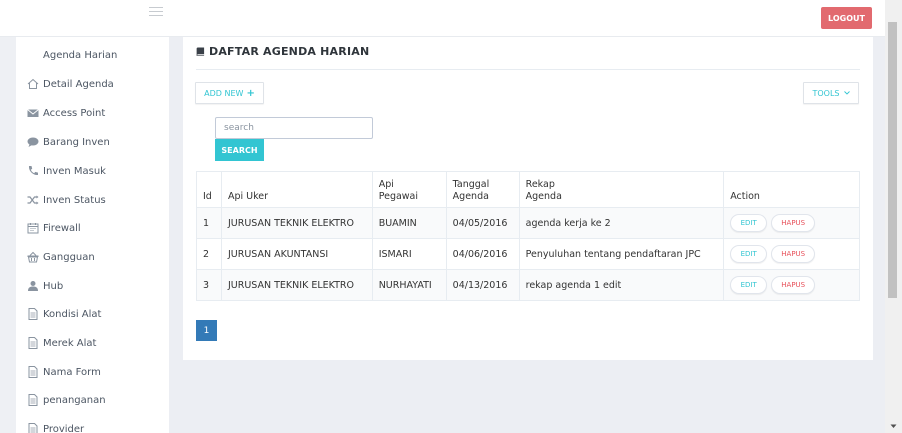  Describe the element at coordinates (53, 286) in the screenshot. I see `sidebar-item-label: Hub` at that location.